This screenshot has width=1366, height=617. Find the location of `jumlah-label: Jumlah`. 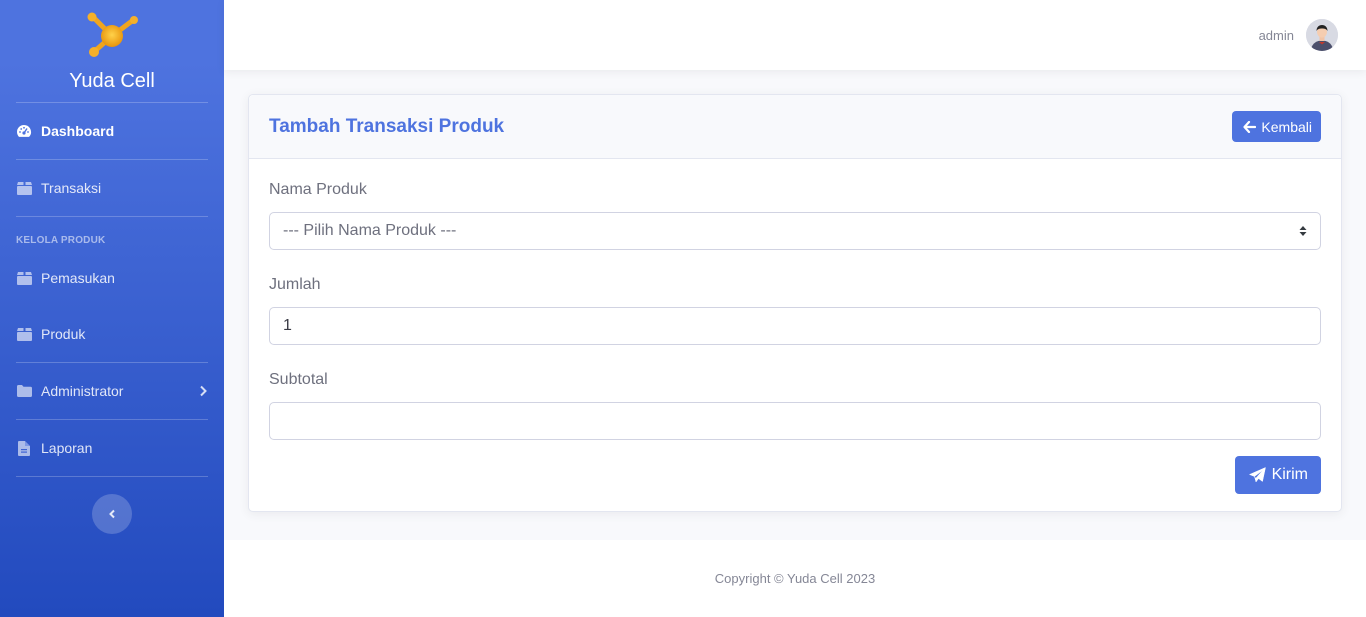

jumlah-label: Jumlah is located at coordinates (295, 284).